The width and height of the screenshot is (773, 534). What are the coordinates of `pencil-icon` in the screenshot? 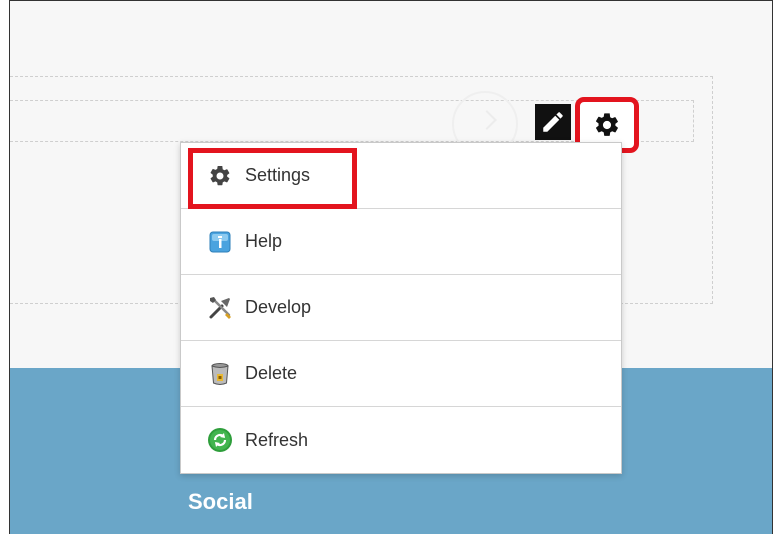 It's located at (553, 122).